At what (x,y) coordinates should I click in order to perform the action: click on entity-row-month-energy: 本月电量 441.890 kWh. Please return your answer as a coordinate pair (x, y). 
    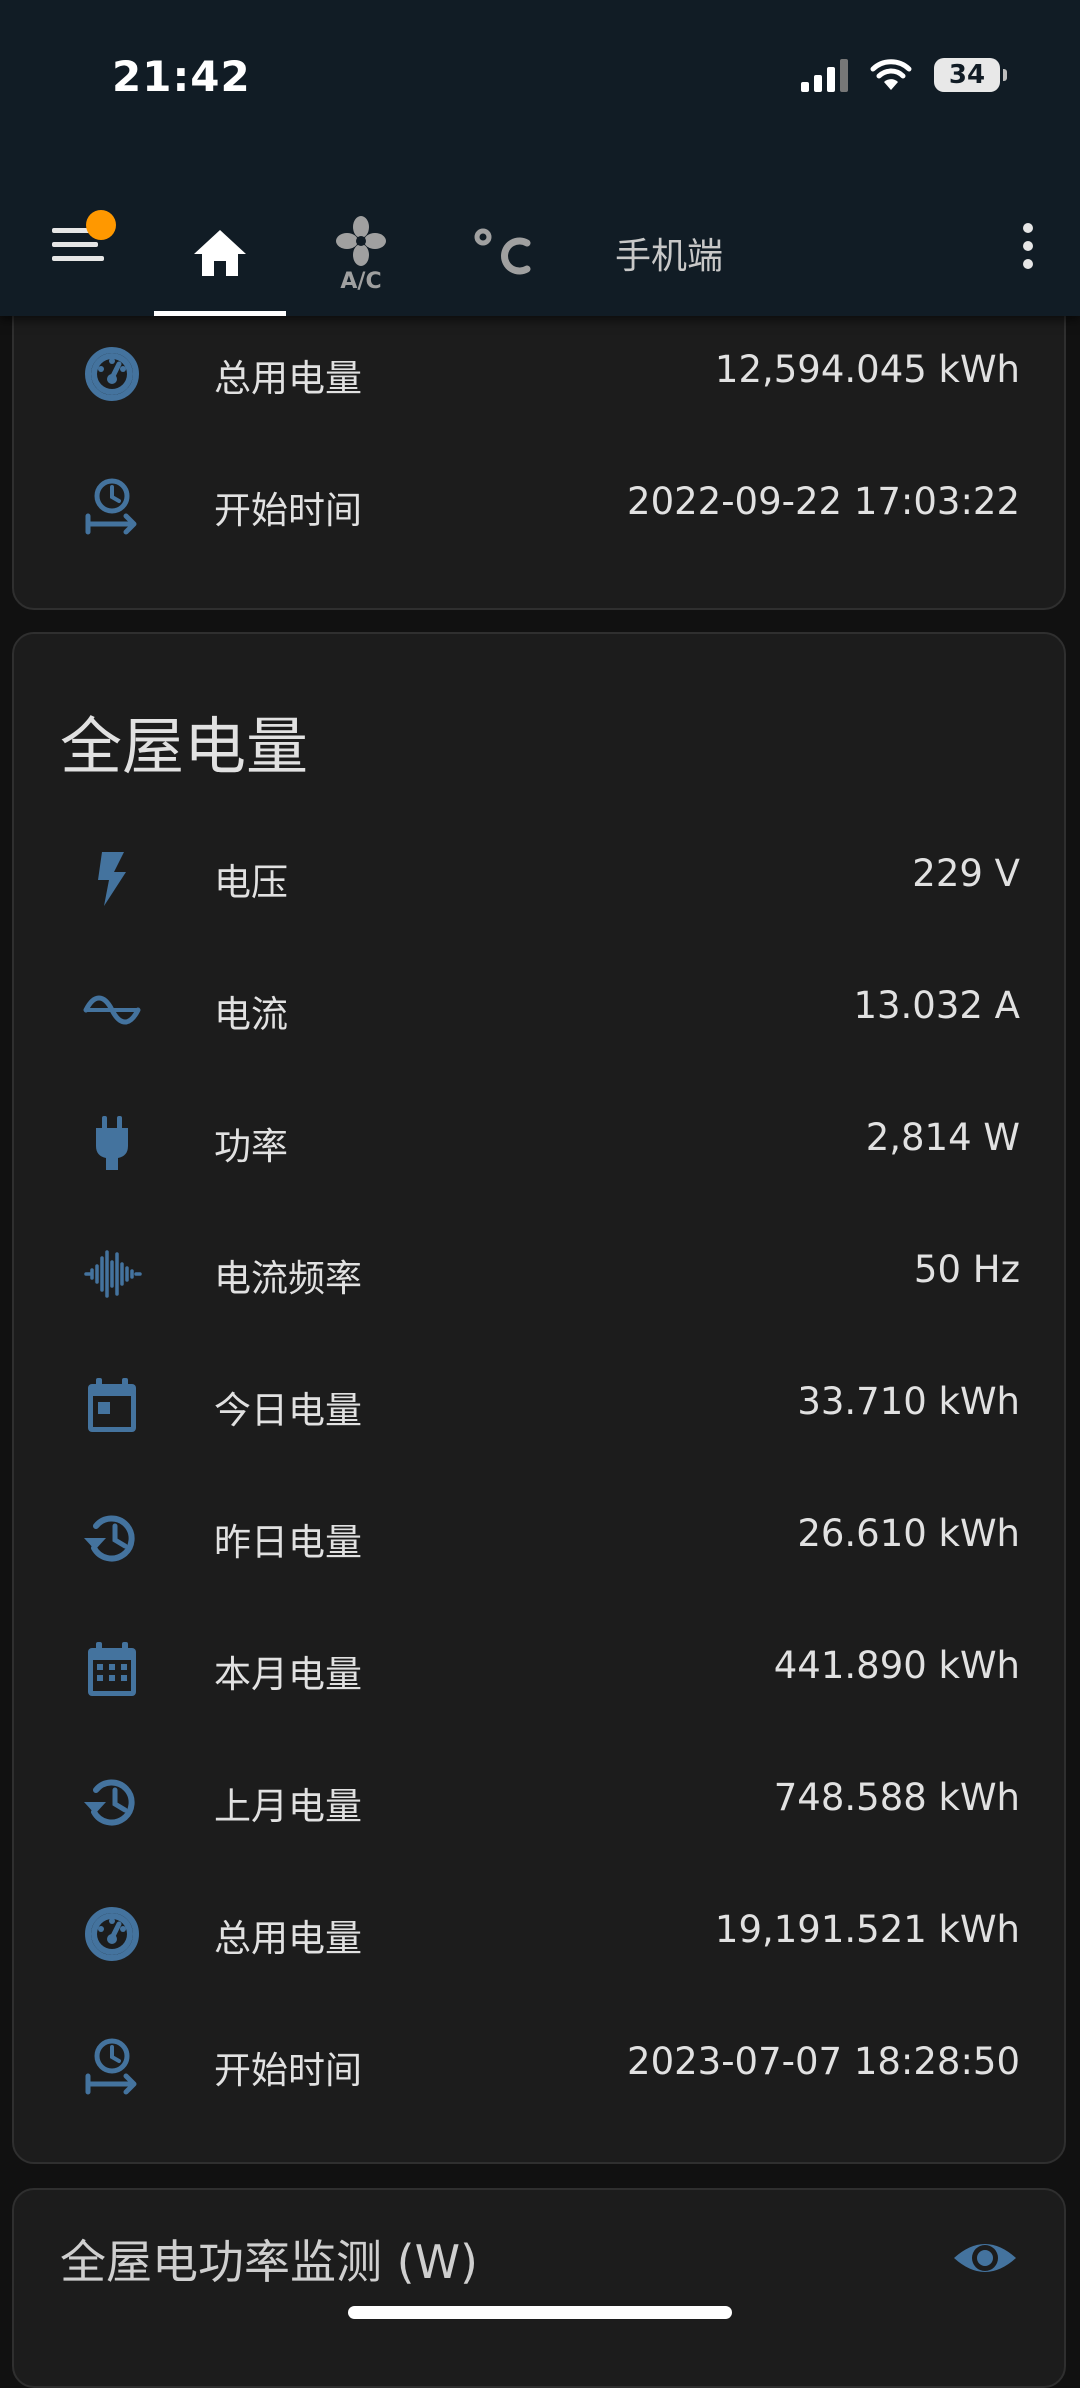
    Looking at the image, I should click on (539, 1668).